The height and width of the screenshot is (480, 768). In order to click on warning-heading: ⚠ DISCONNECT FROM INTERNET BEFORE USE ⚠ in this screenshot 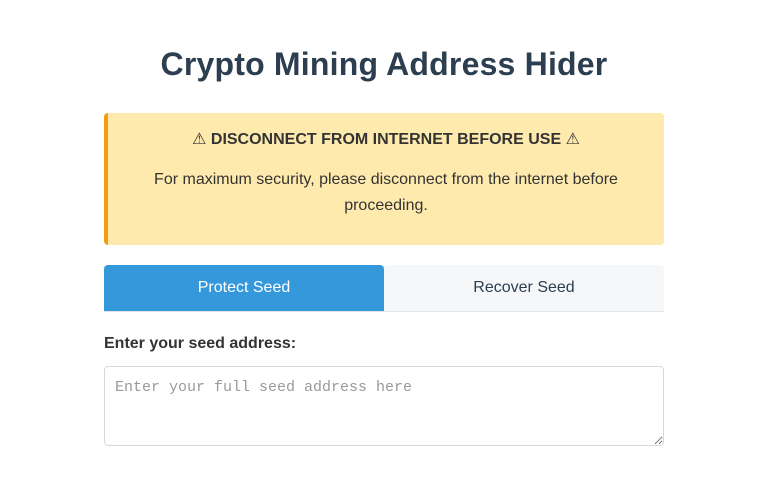, I will do `click(386, 139)`.